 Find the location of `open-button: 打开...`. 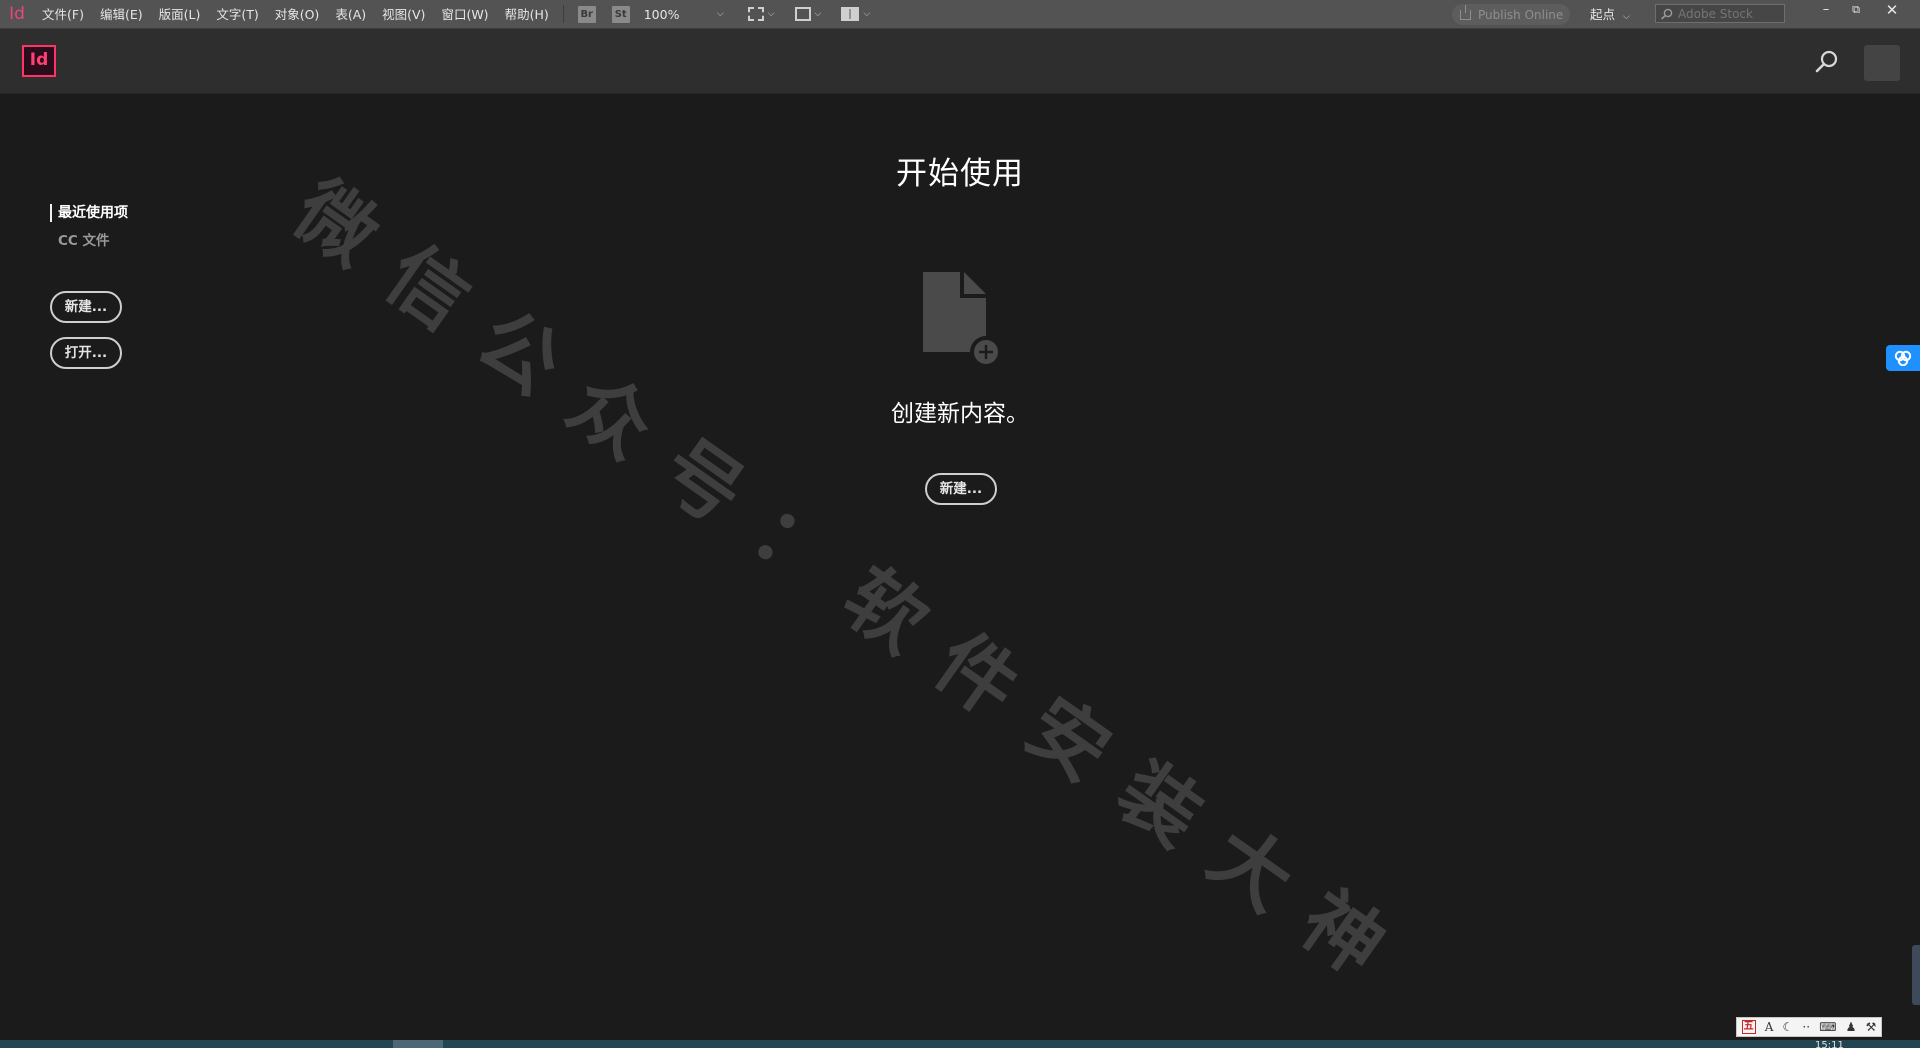

open-button: 打开... is located at coordinates (86, 353).